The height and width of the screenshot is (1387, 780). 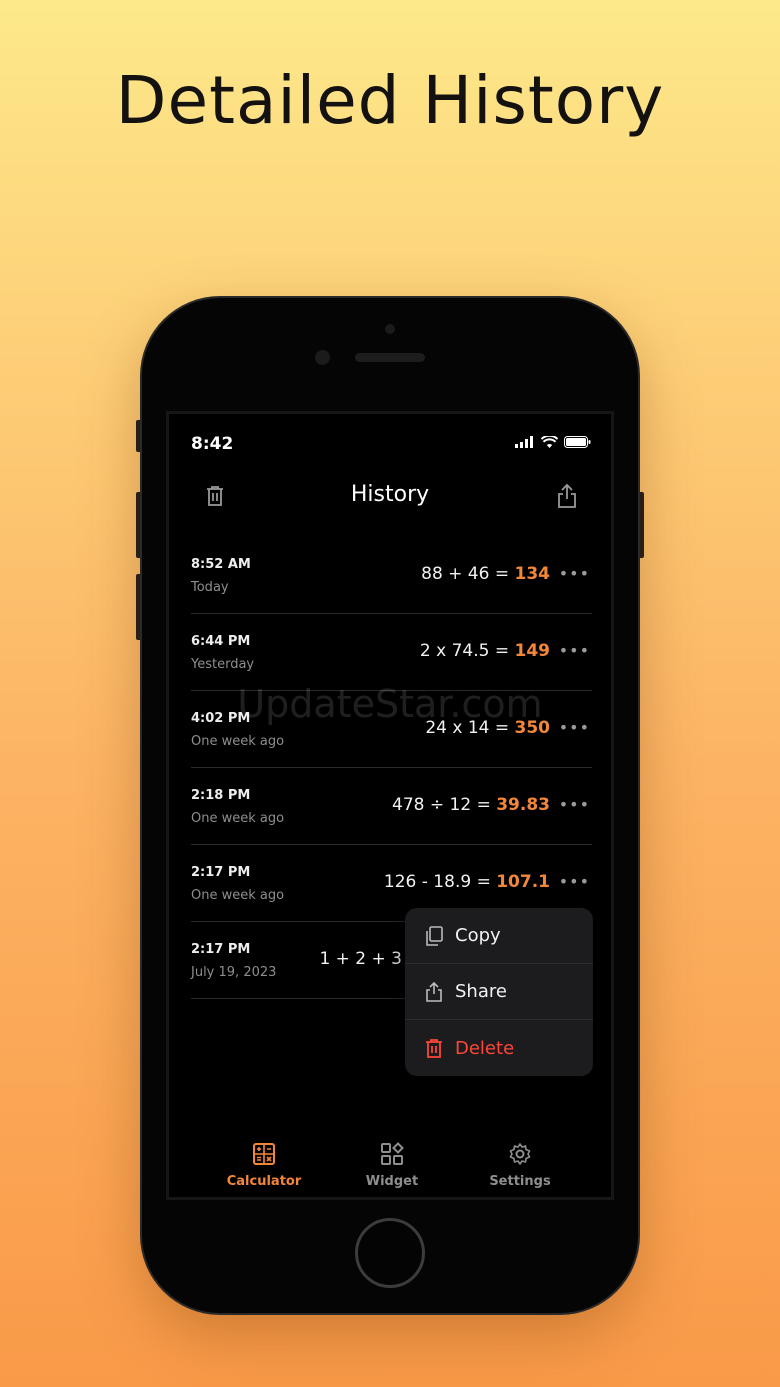 What do you see at coordinates (524, 442) in the screenshot?
I see `signal-icon` at bounding box center [524, 442].